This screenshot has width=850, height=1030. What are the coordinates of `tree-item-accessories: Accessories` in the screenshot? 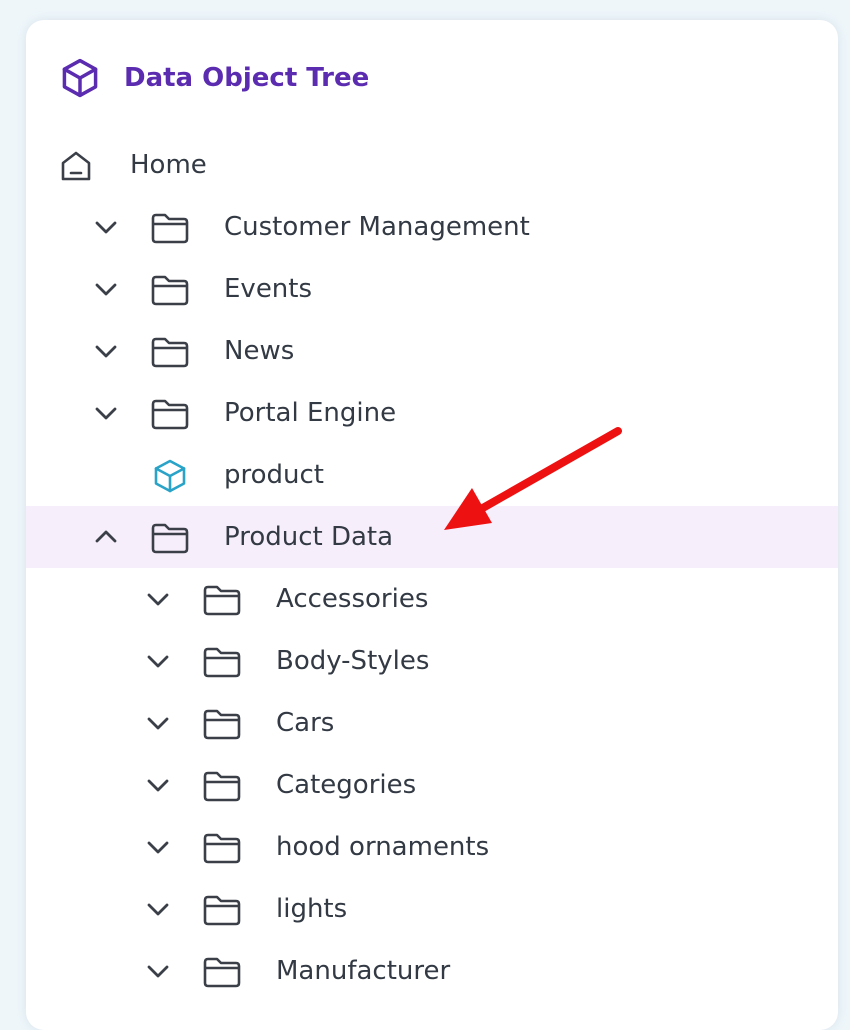 It's located at (432, 599).